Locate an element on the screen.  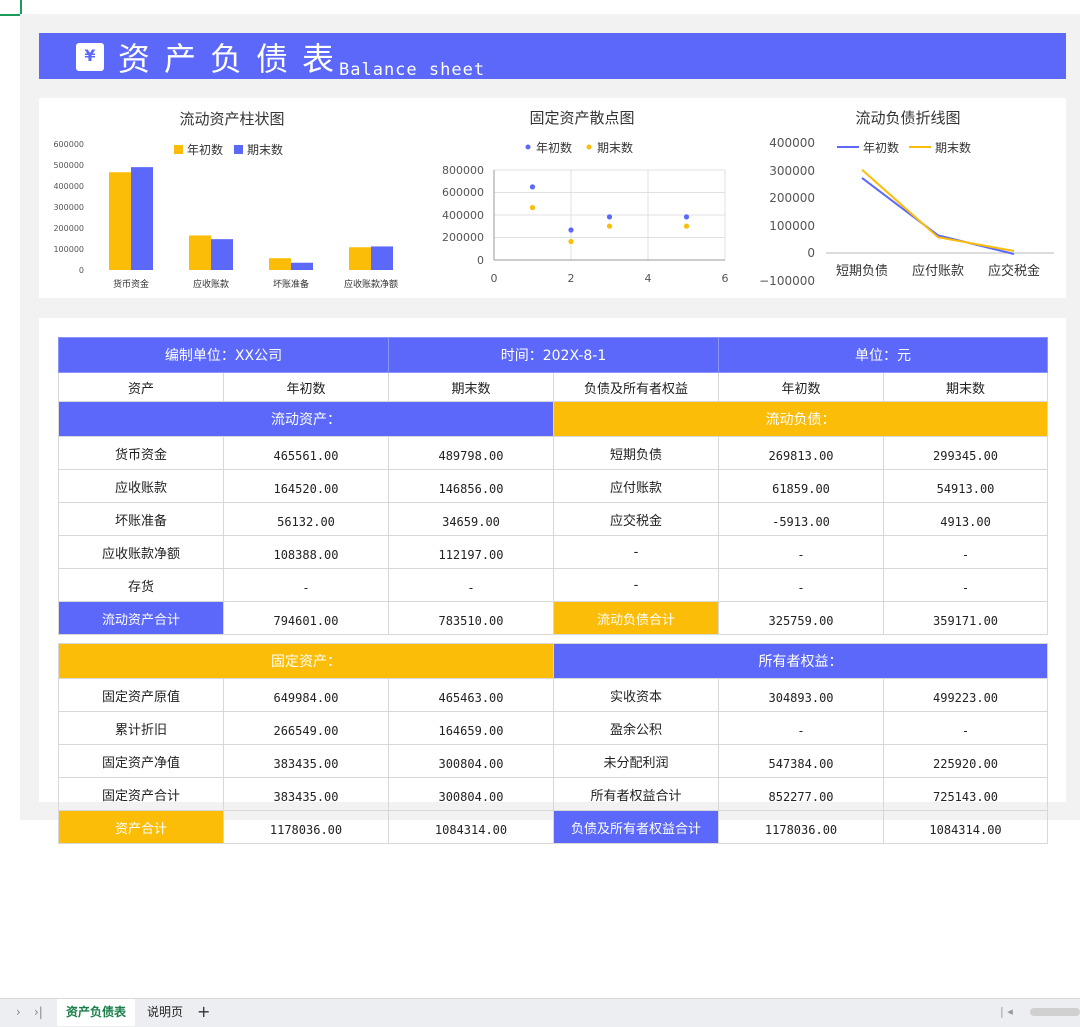
value-cell: 299345.00 is located at coordinates (966, 453).